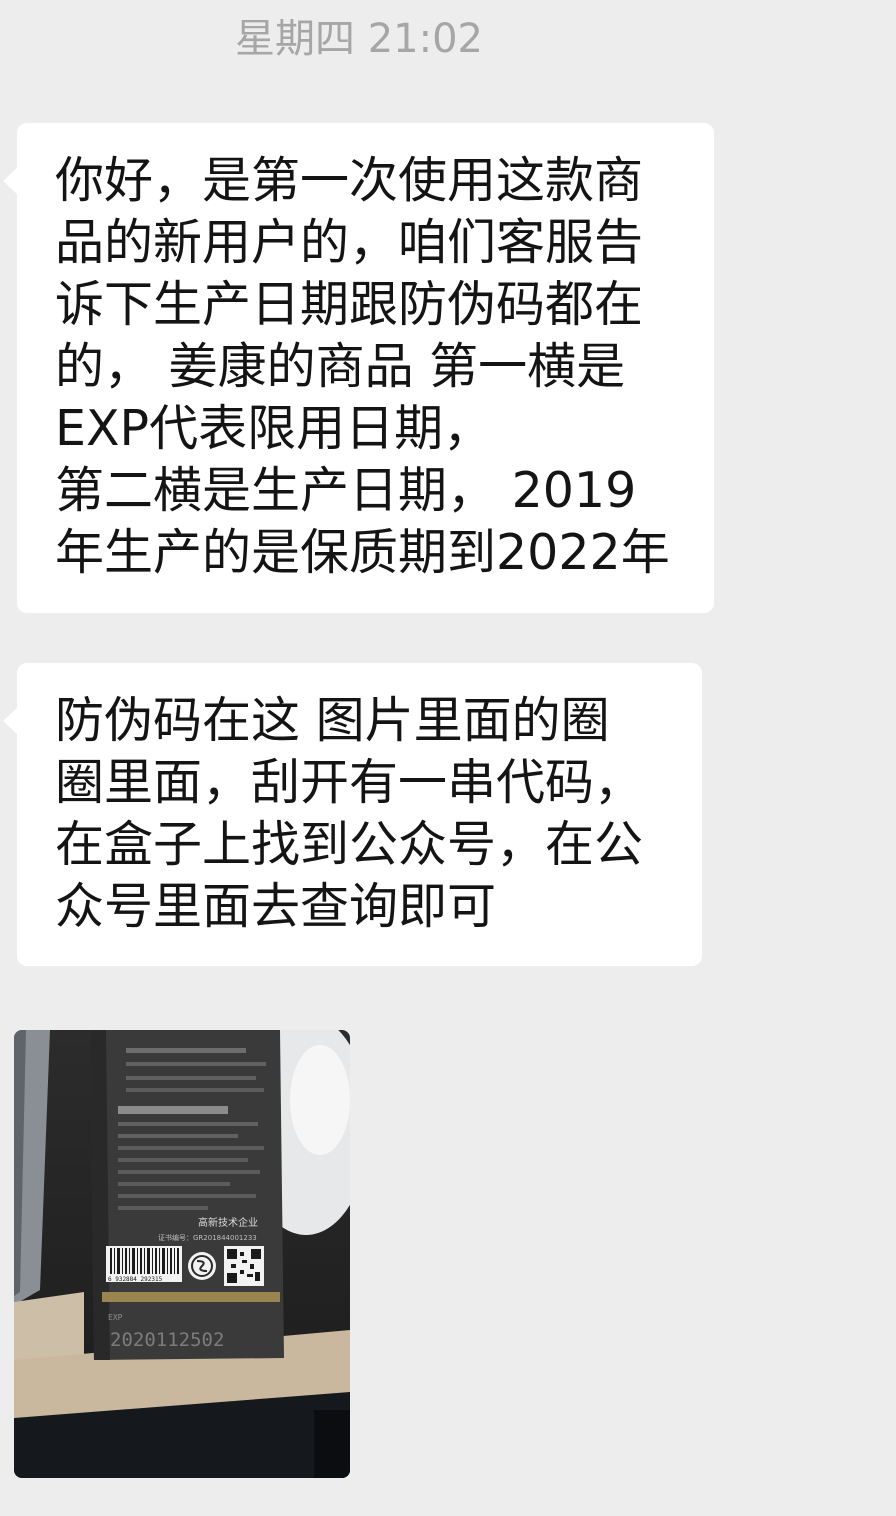  What do you see at coordinates (359, 39) in the screenshot?
I see `chat-timestamp: 星期四 21:02` at bounding box center [359, 39].